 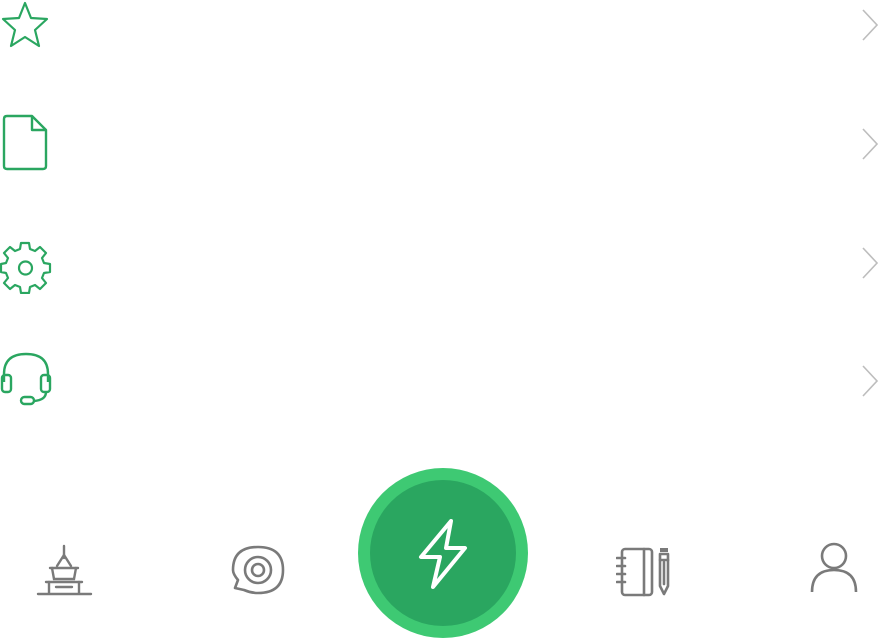 I want to click on fab-inner-circle, so click(x=443, y=553).